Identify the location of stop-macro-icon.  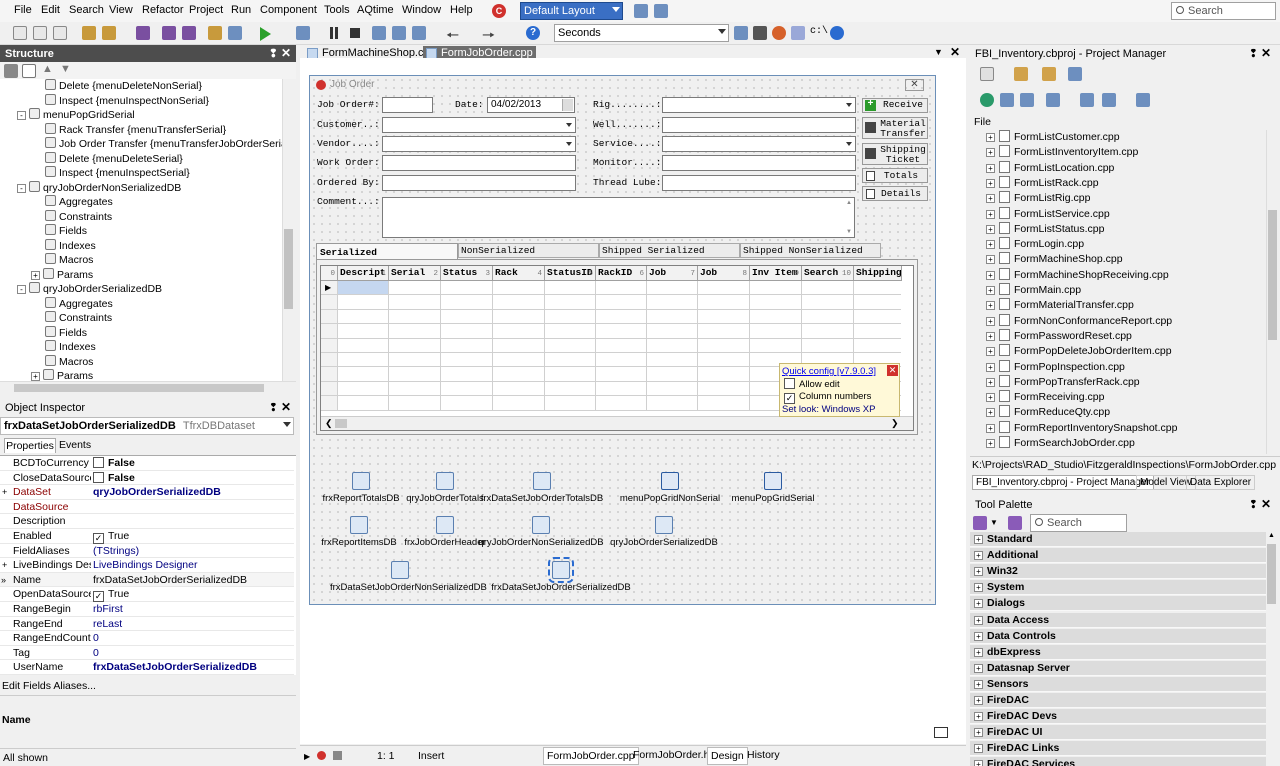
(337, 755).